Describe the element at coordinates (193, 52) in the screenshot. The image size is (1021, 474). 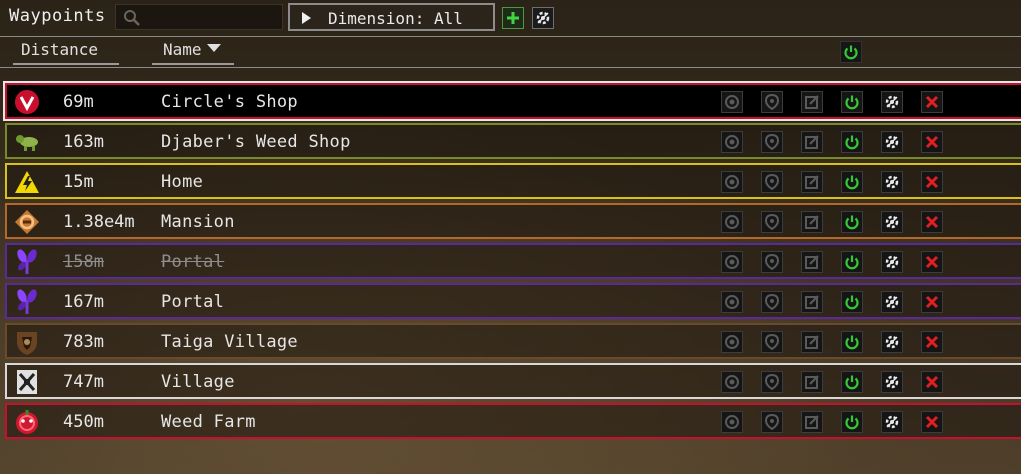
I see `column-header-name: Name` at that location.